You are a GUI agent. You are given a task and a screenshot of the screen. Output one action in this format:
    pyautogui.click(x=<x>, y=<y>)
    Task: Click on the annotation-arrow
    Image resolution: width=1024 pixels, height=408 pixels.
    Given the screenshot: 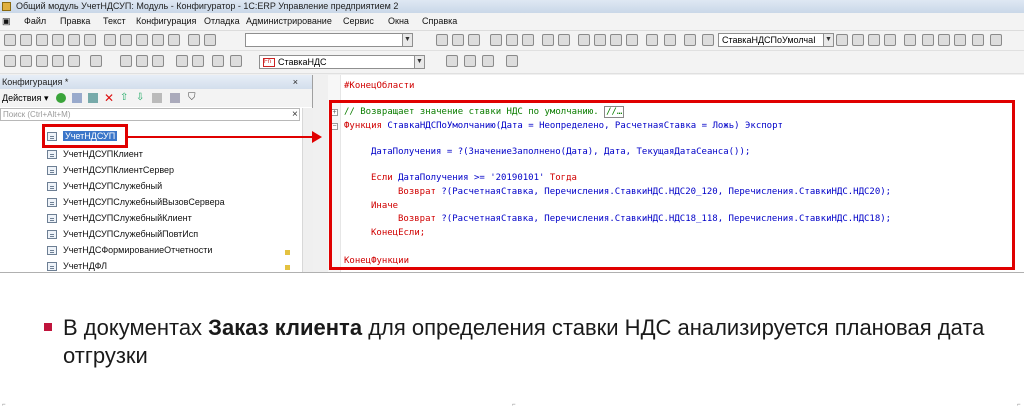 What is the action you would take?
    pyautogui.click(x=222, y=137)
    